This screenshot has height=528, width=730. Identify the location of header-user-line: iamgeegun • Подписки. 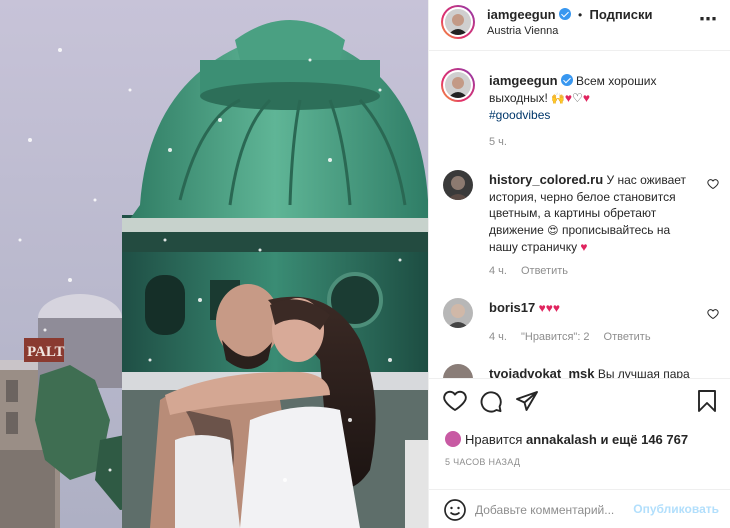
(569, 14).